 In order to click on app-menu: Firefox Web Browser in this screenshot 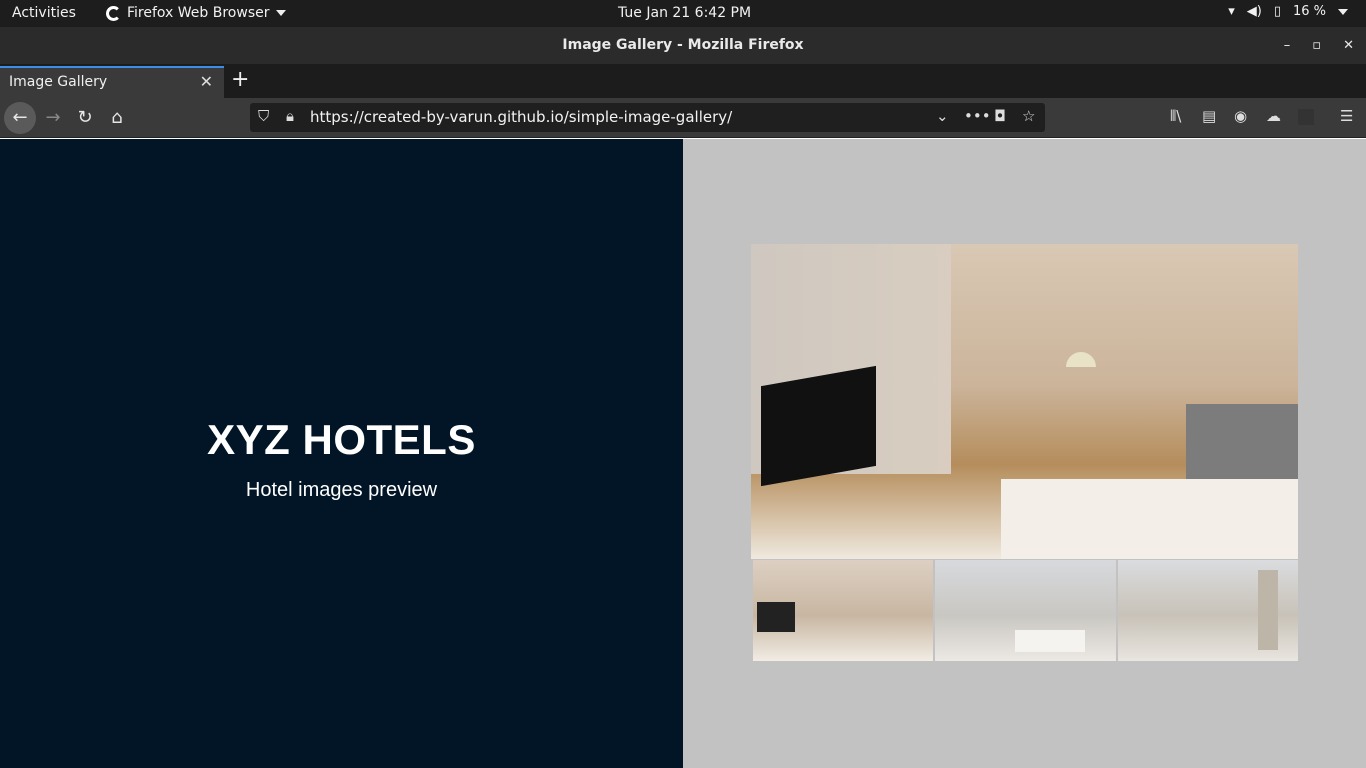, I will do `click(196, 13)`.